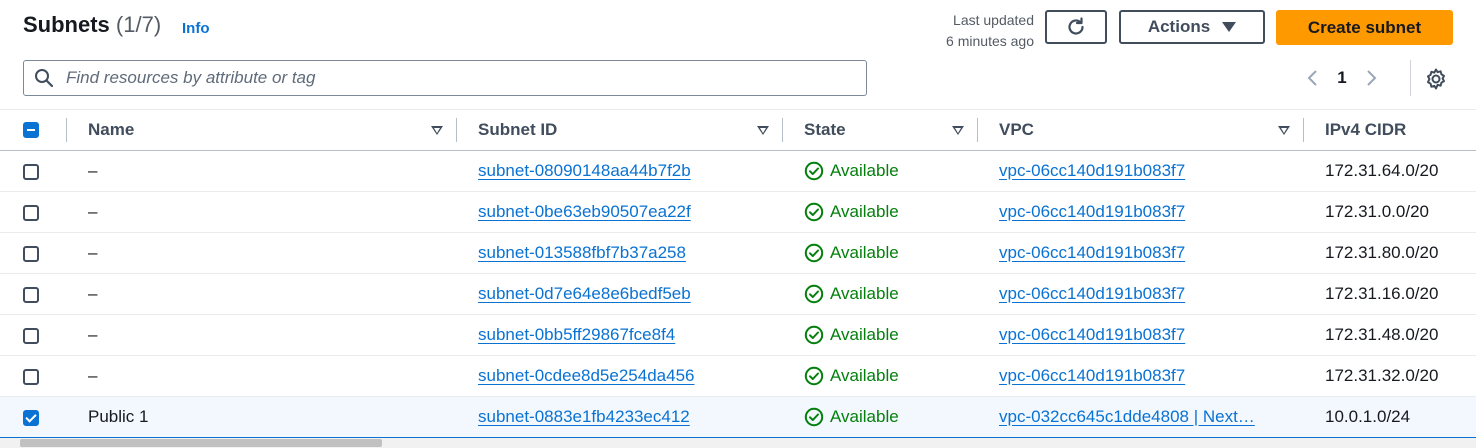  I want to click on column-header-ipv4-cidr: IPv4 CIDR, so click(1390, 130).